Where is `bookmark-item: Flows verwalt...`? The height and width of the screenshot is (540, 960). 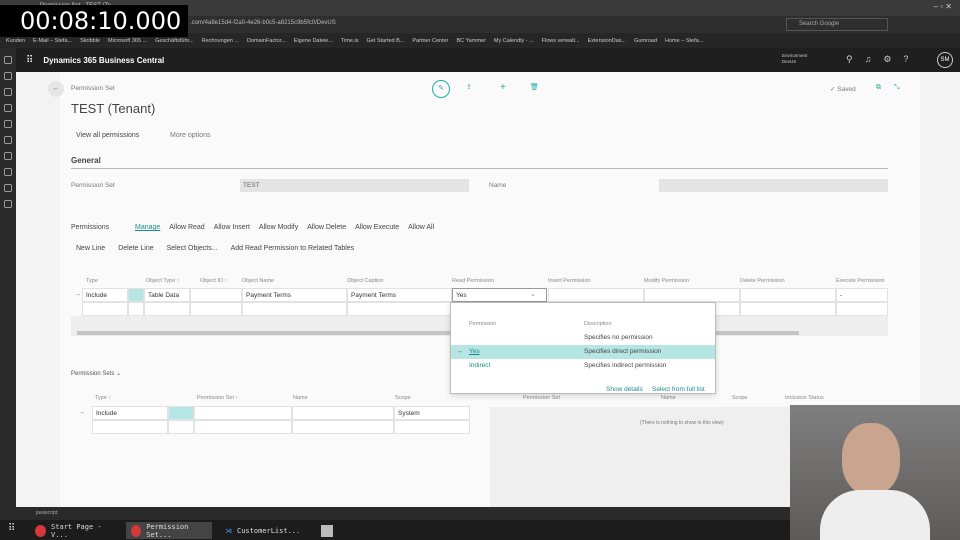
bookmark-item: Flows verwalt... is located at coordinates (561, 41).